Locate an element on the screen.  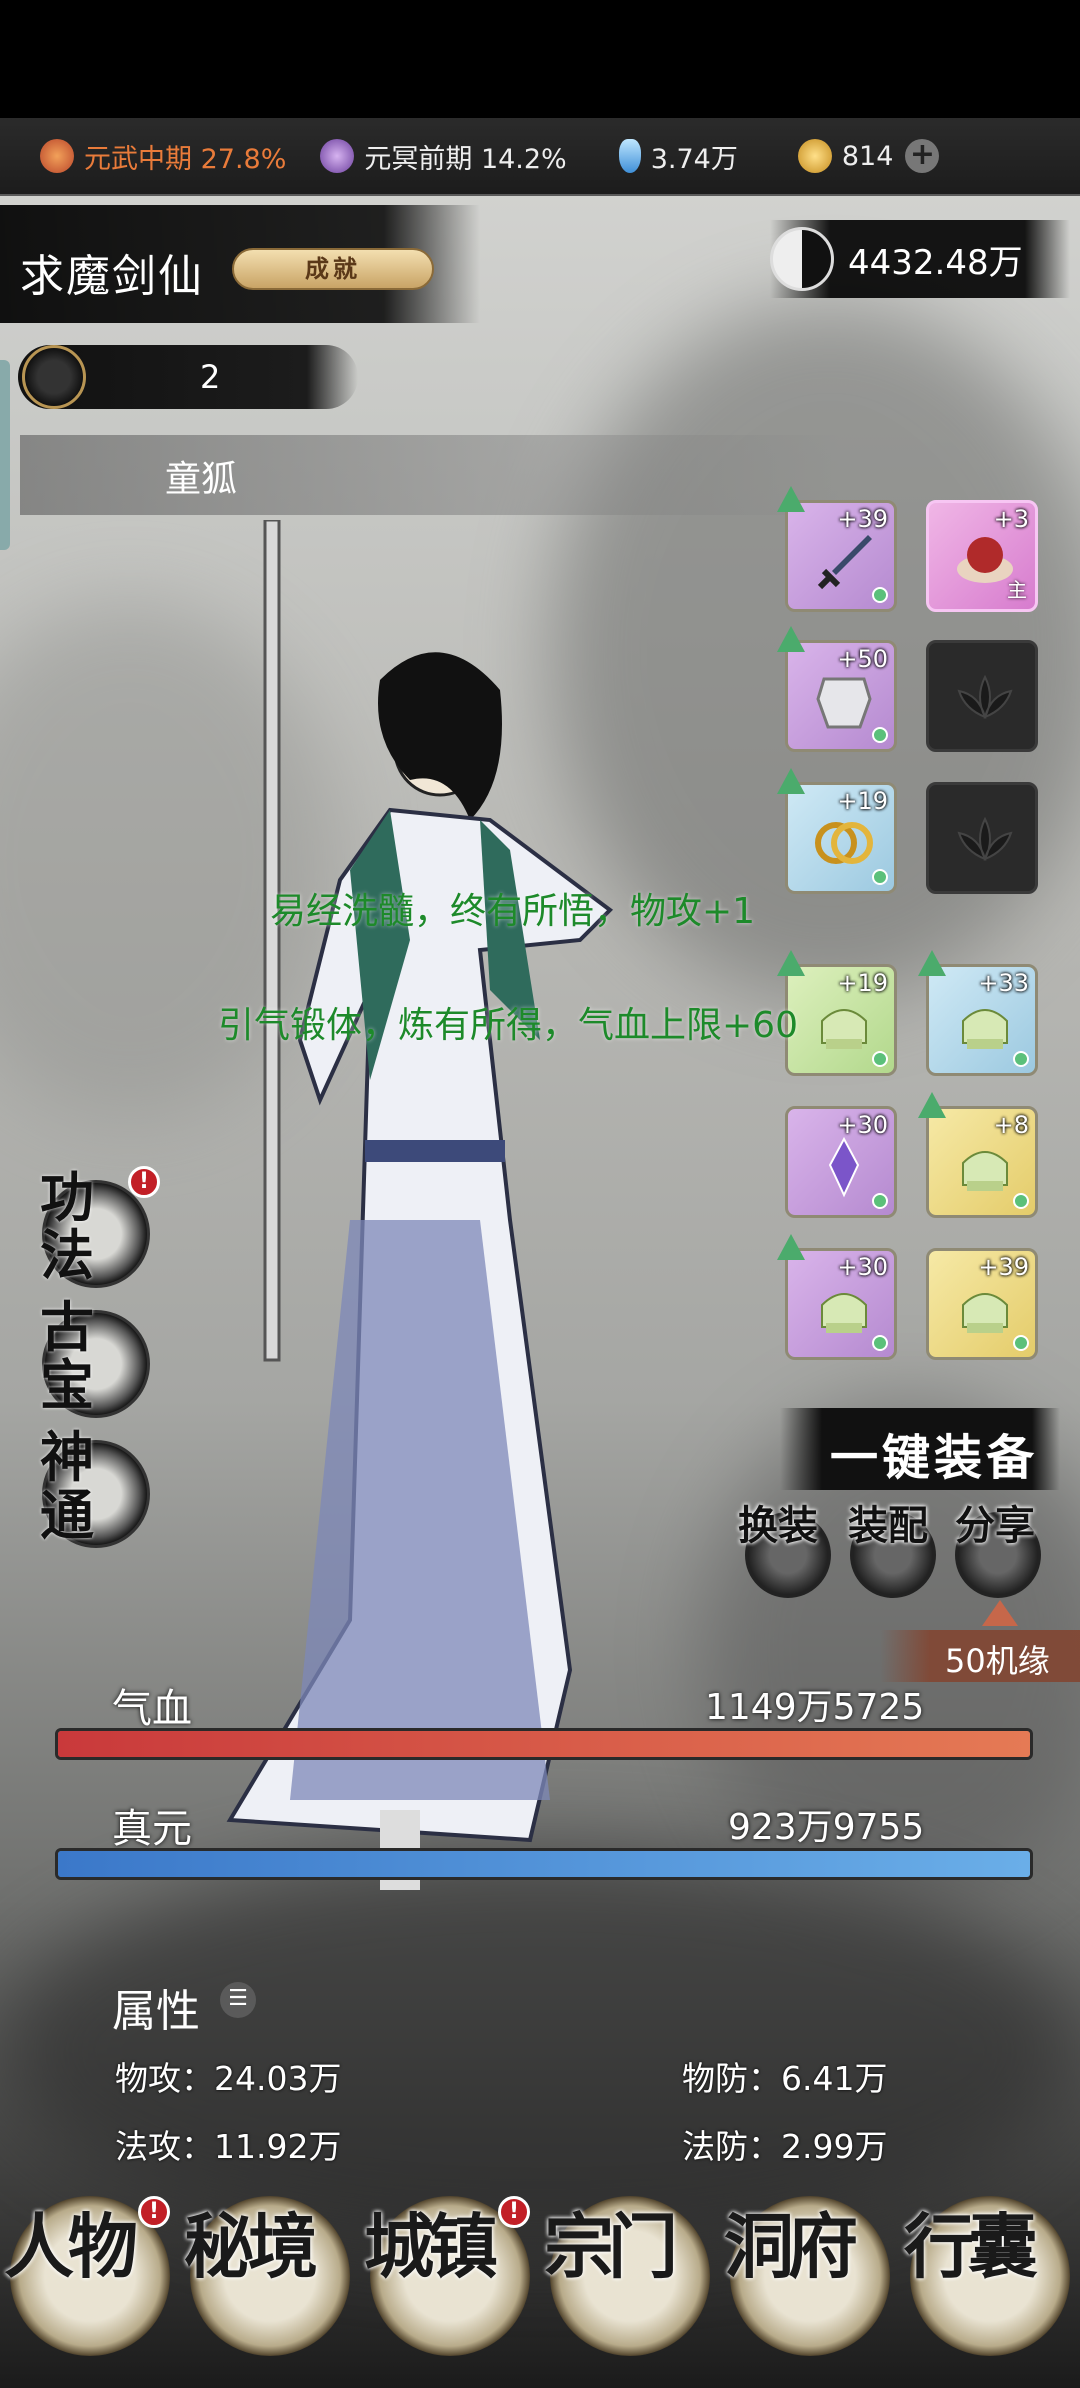
gold-label: 814 is located at coordinates (867, 156).